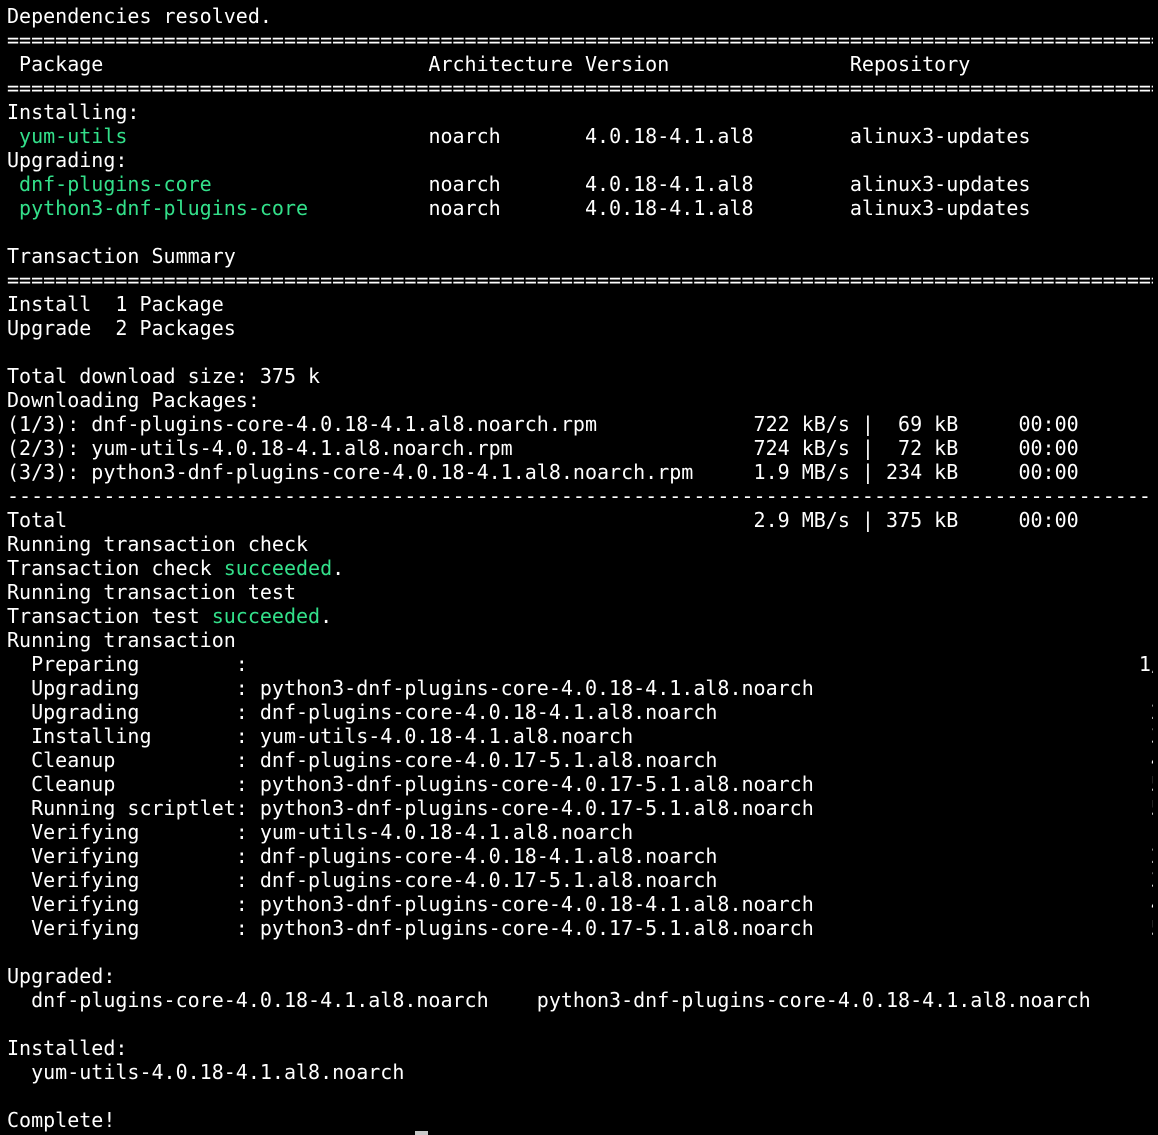 The image size is (1158, 1135). What do you see at coordinates (151, 592) in the screenshot?
I see `terminal-text: Running transaction test` at bounding box center [151, 592].